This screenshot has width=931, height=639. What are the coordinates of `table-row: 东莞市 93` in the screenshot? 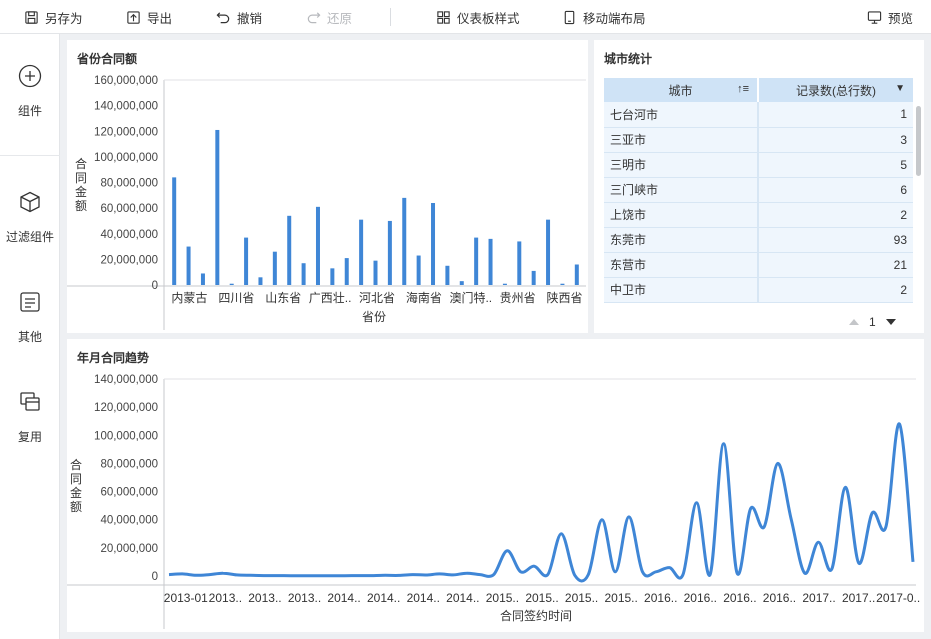 It's located at (758, 240).